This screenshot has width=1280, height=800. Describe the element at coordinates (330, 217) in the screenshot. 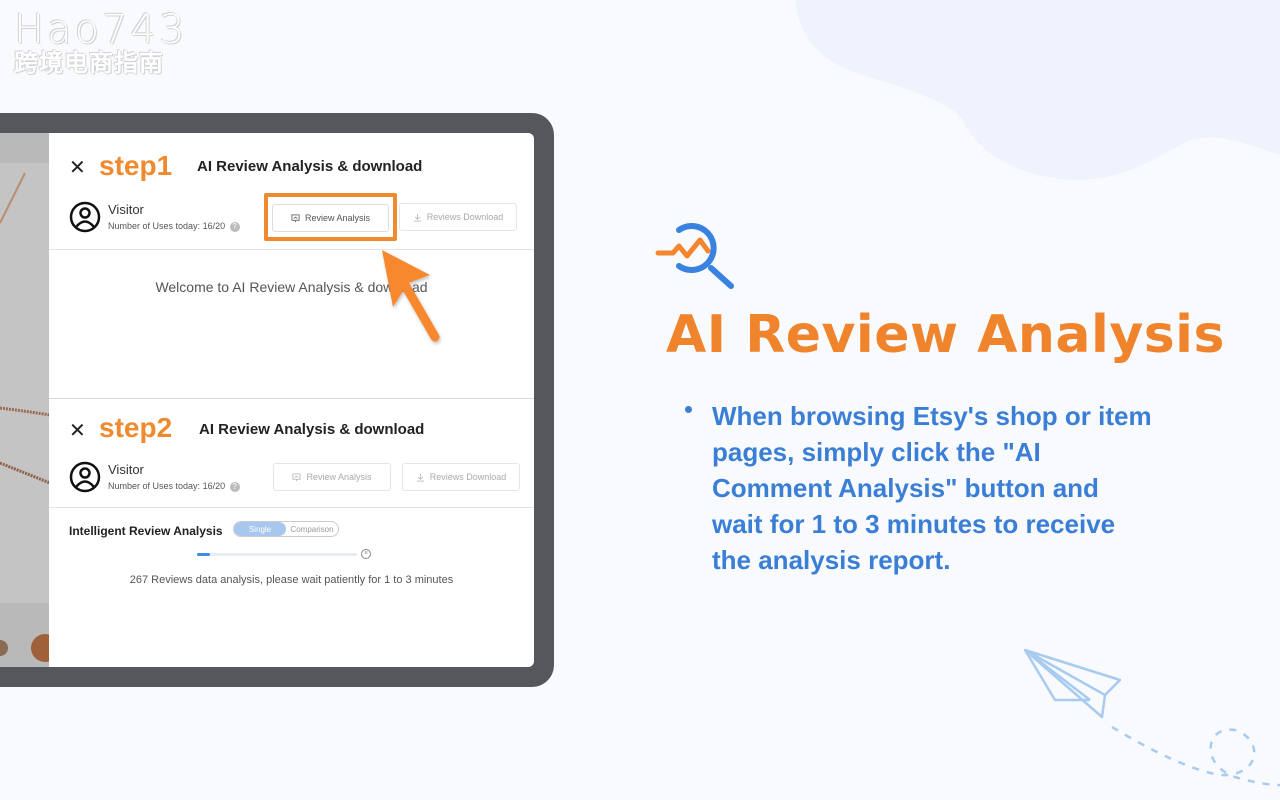

I see `highlight-box` at that location.